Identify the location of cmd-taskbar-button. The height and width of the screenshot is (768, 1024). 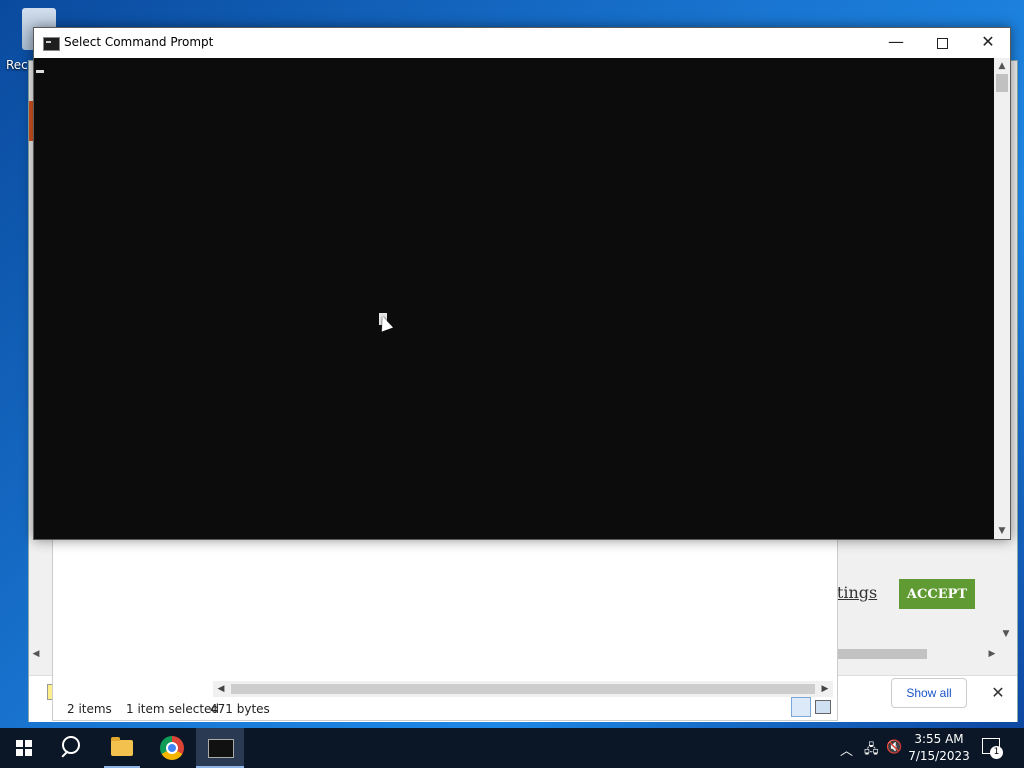
(220, 748).